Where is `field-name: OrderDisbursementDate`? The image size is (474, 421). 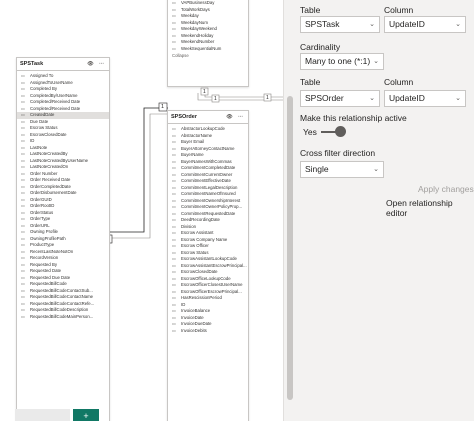
field-name: OrderDisbursementDate is located at coordinates (53, 192).